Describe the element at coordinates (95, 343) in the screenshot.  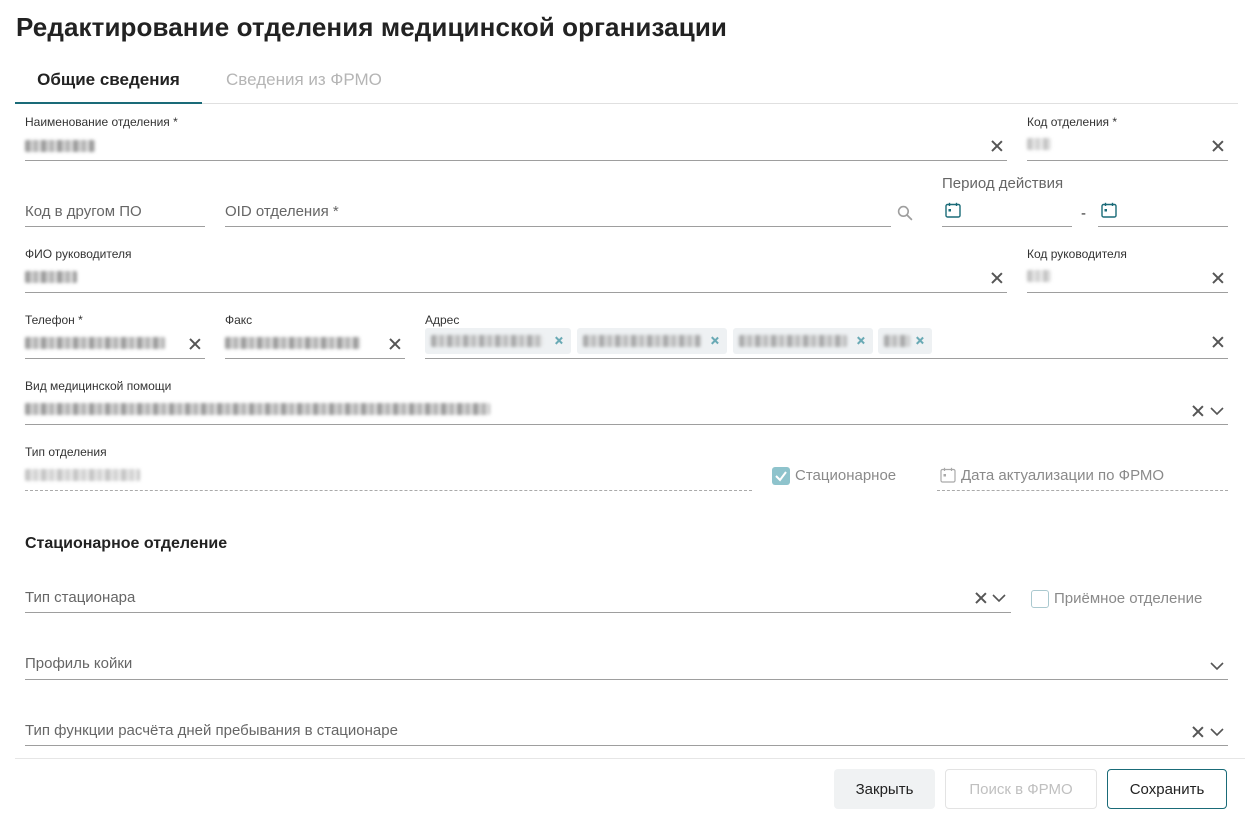
I see `phone-value` at that location.